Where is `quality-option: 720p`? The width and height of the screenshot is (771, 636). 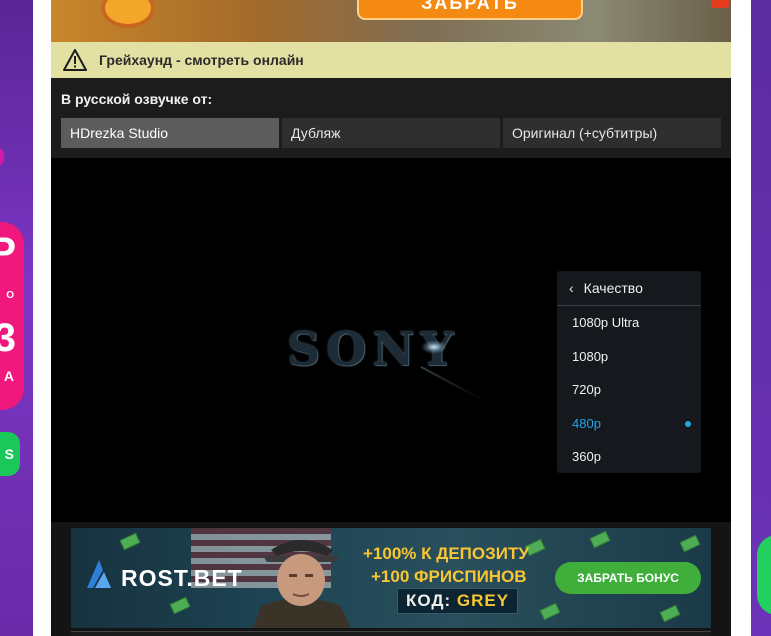
quality-option: 720p is located at coordinates (629, 390).